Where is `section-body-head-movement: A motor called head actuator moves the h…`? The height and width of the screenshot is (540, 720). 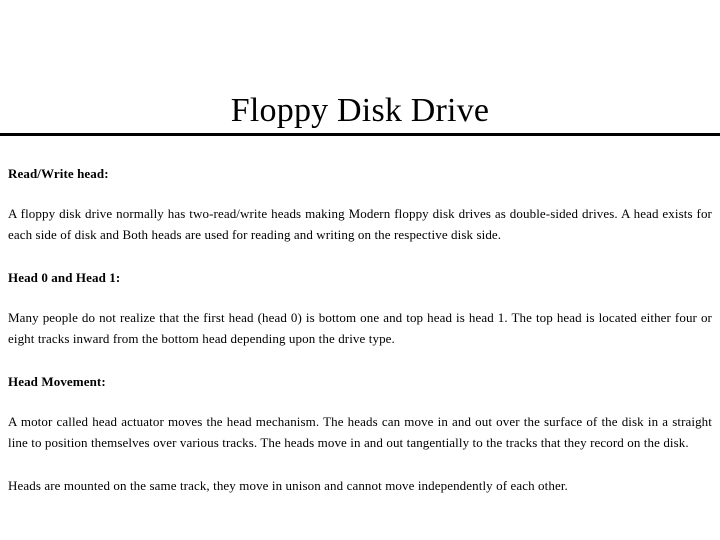
section-body-head-movement: A motor called head actuator moves the h… is located at coordinates (360, 432).